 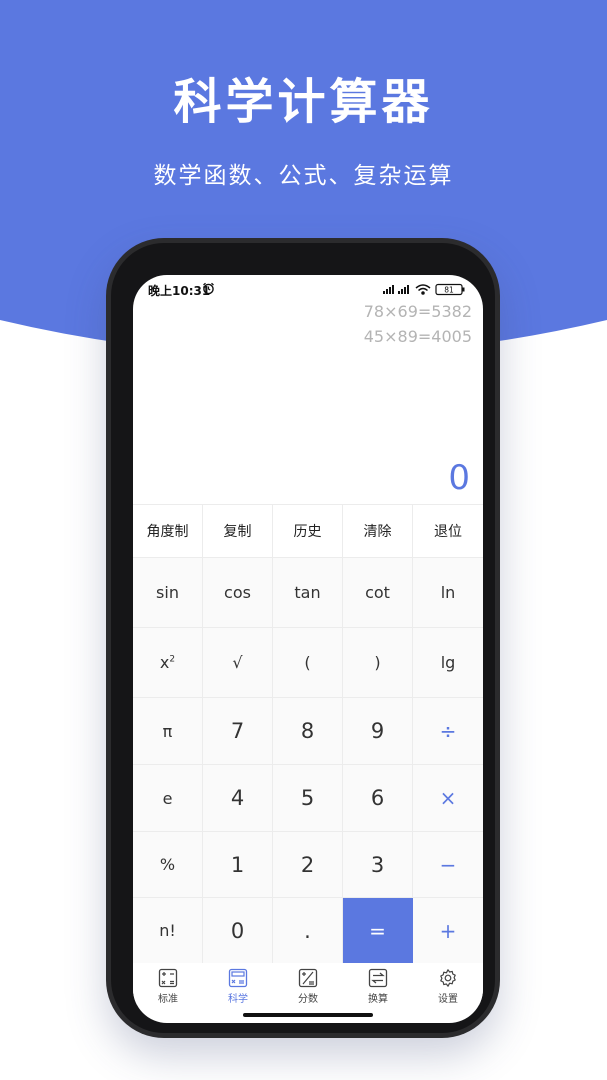 What do you see at coordinates (238, 531) in the screenshot?
I see `copy-button: 复制` at bounding box center [238, 531].